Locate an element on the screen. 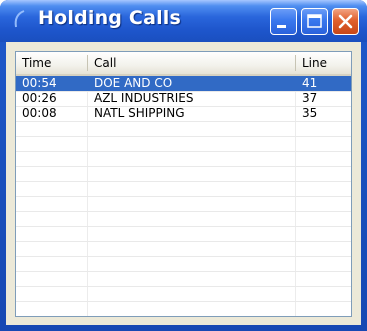 The height and width of the screenshot is (331, 367). table-row: 00:26 AZL INDUSTRIES 37 is located at coordinates (183, 98).